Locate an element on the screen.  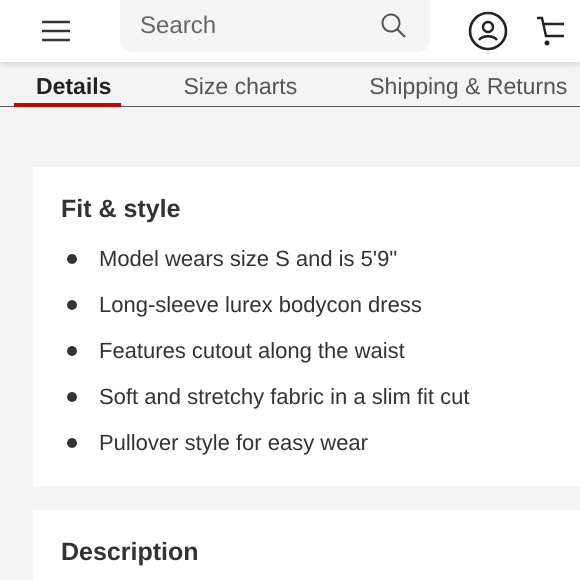
search-icon is located at coordinates (394, 26).